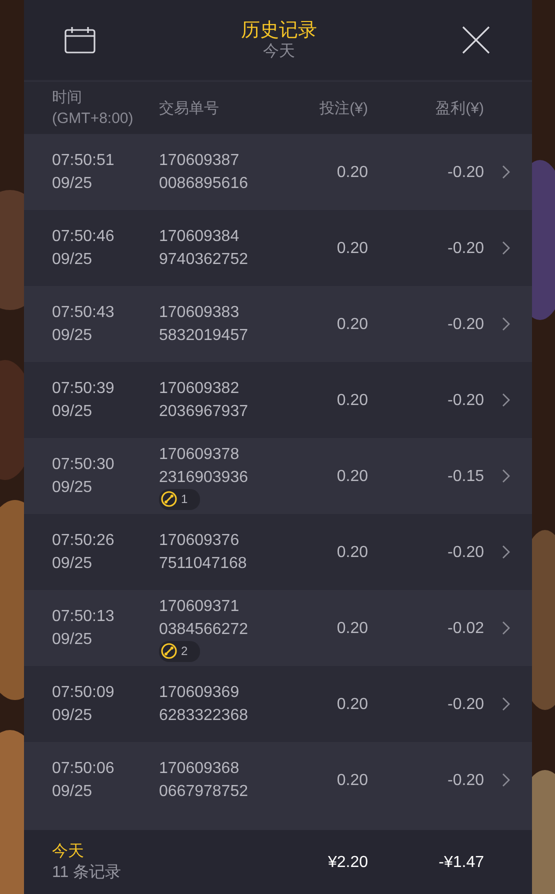  I want to click on total-stake: ¥2.20, so click(347, 862).